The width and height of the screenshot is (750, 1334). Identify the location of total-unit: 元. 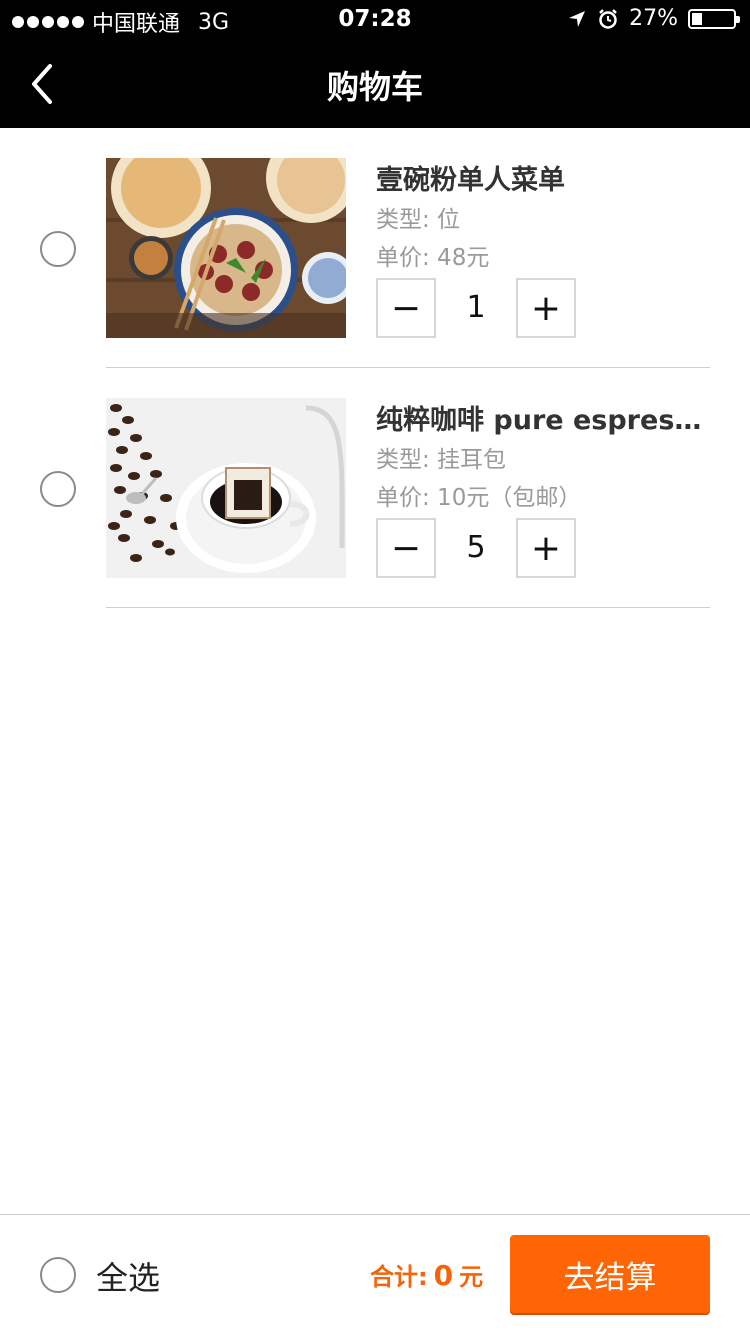
(471, 1277).